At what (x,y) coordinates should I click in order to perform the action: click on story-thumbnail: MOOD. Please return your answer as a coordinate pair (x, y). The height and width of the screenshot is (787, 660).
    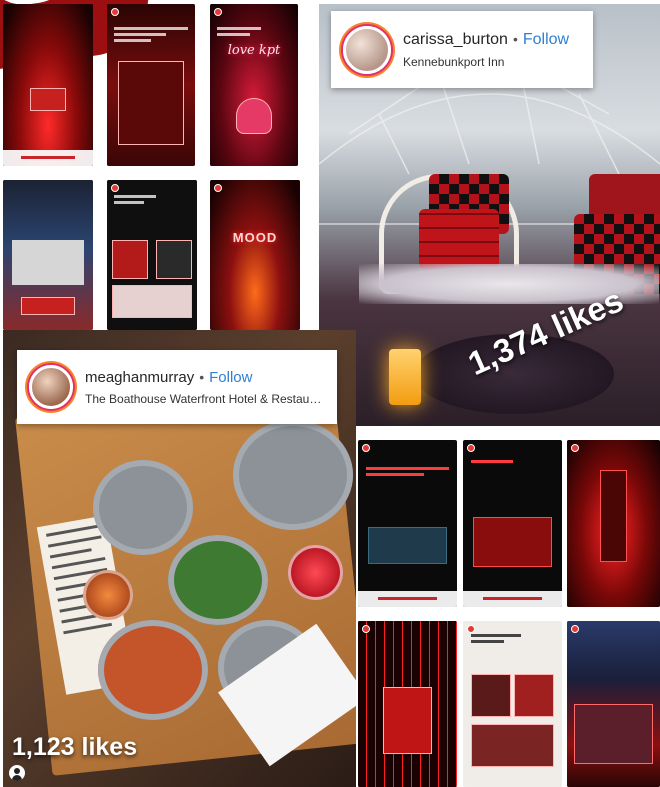
    Looking at the image, I should click on (255, 255).